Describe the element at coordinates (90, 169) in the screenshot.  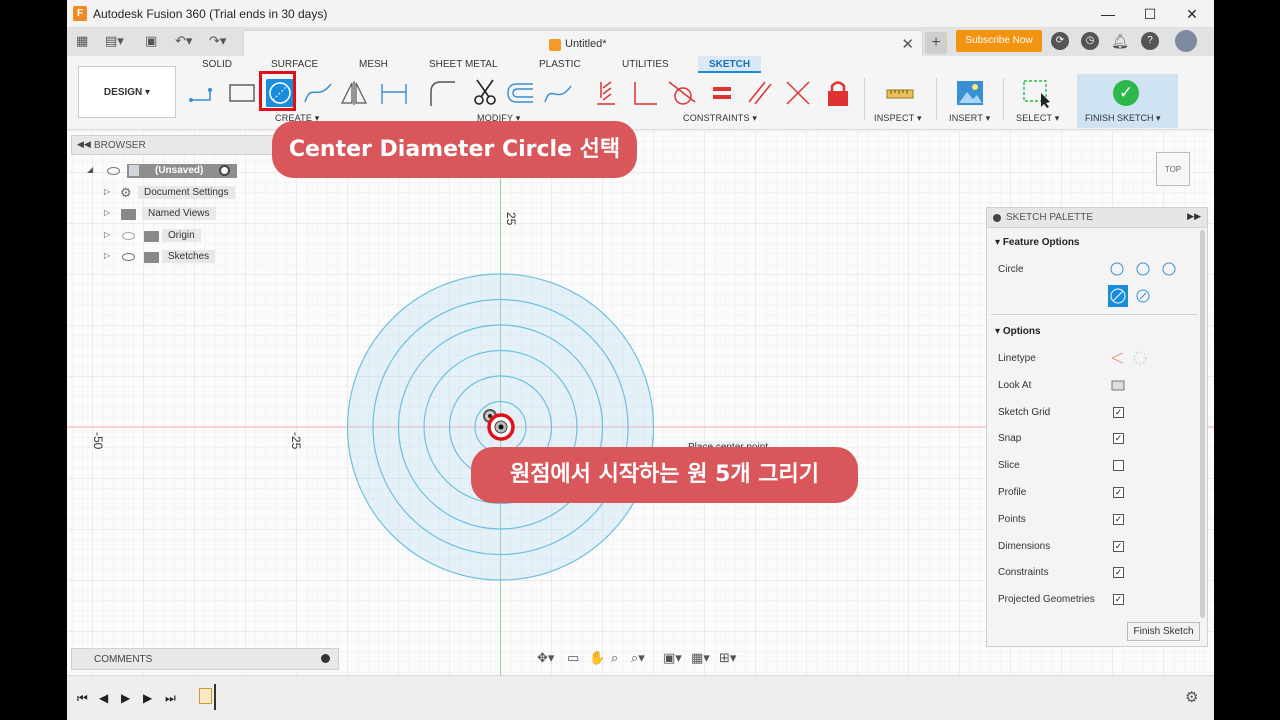
I see `expand-triangle-icon: ◢` at that location.